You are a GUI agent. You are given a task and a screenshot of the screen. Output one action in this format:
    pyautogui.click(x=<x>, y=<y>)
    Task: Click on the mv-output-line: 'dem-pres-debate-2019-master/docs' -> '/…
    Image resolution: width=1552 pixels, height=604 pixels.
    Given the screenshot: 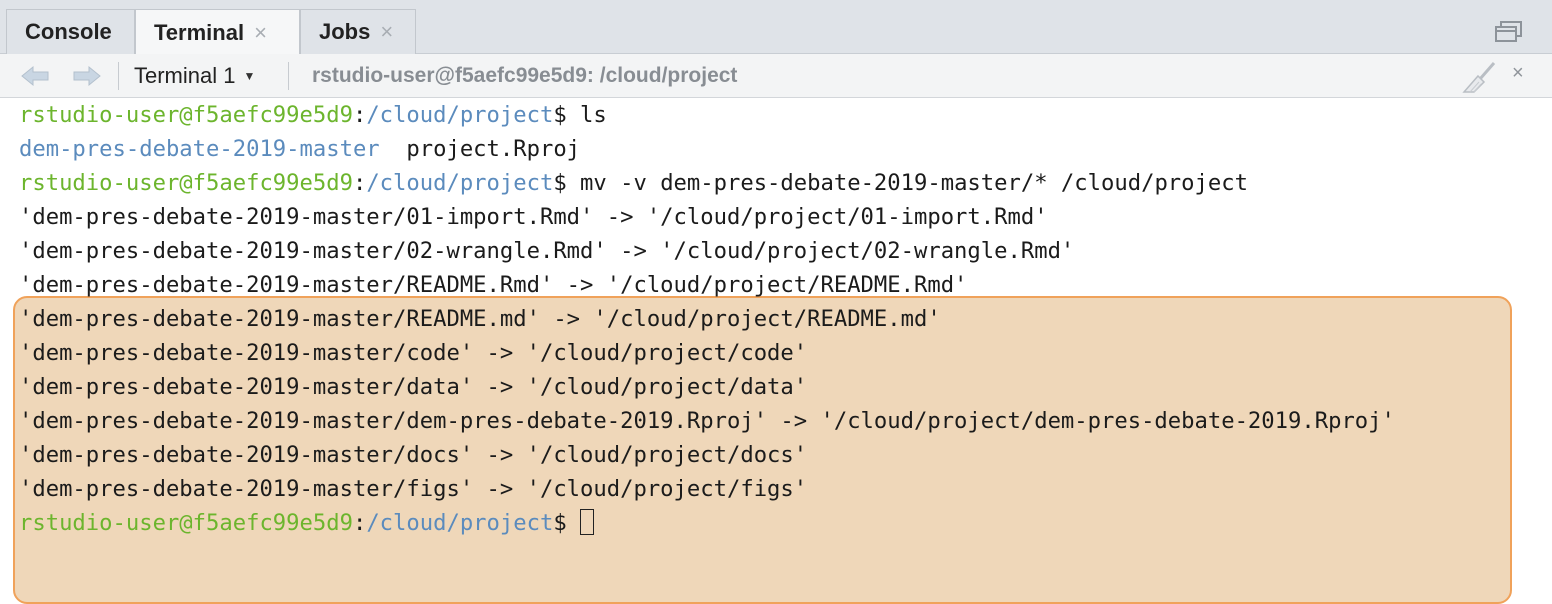 What is the action you would take?
    pyautogui.click(x=413, y=455)
    